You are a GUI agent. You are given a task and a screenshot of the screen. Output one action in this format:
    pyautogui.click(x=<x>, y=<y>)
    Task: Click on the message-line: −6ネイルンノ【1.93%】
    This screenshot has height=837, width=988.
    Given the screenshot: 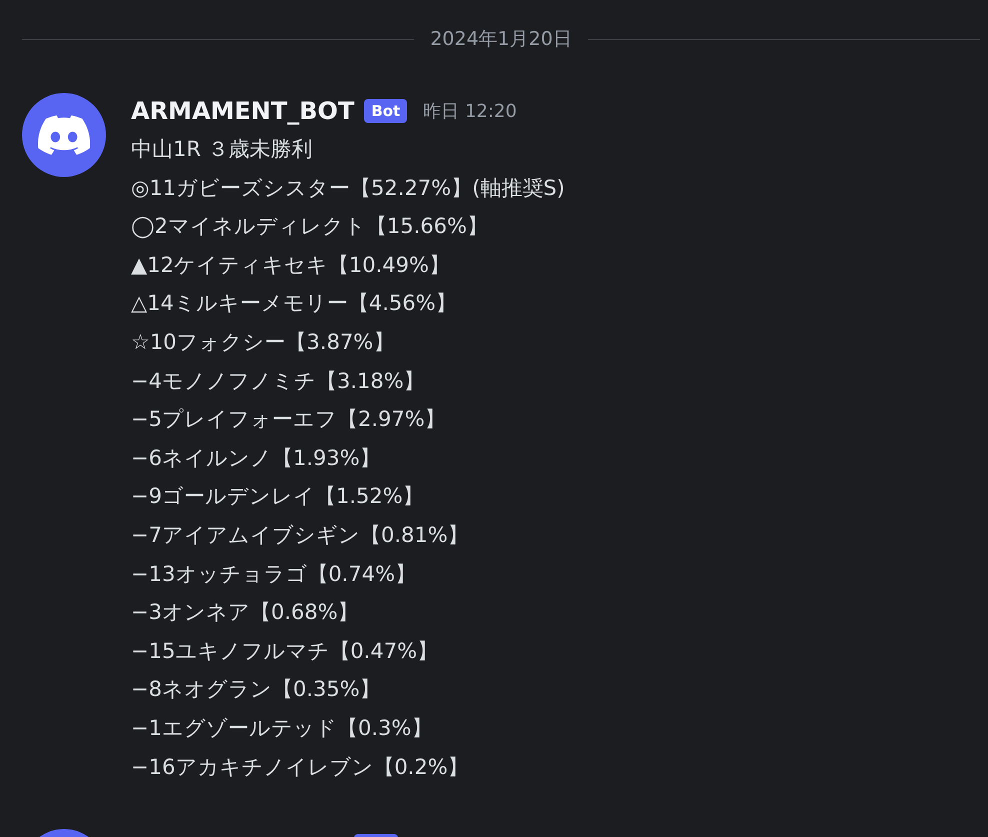 What is the action you would take?
    pyautogui.click(x=256, y=458)
    